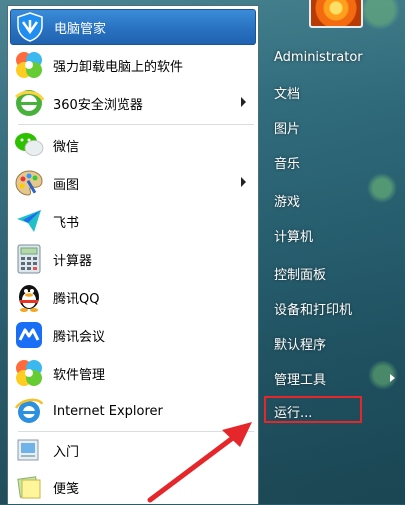  What do you see at coordinates (66, 489) in the screenshot?
I see `menu-item-label: 便笺` at bounding box center [66, 489].